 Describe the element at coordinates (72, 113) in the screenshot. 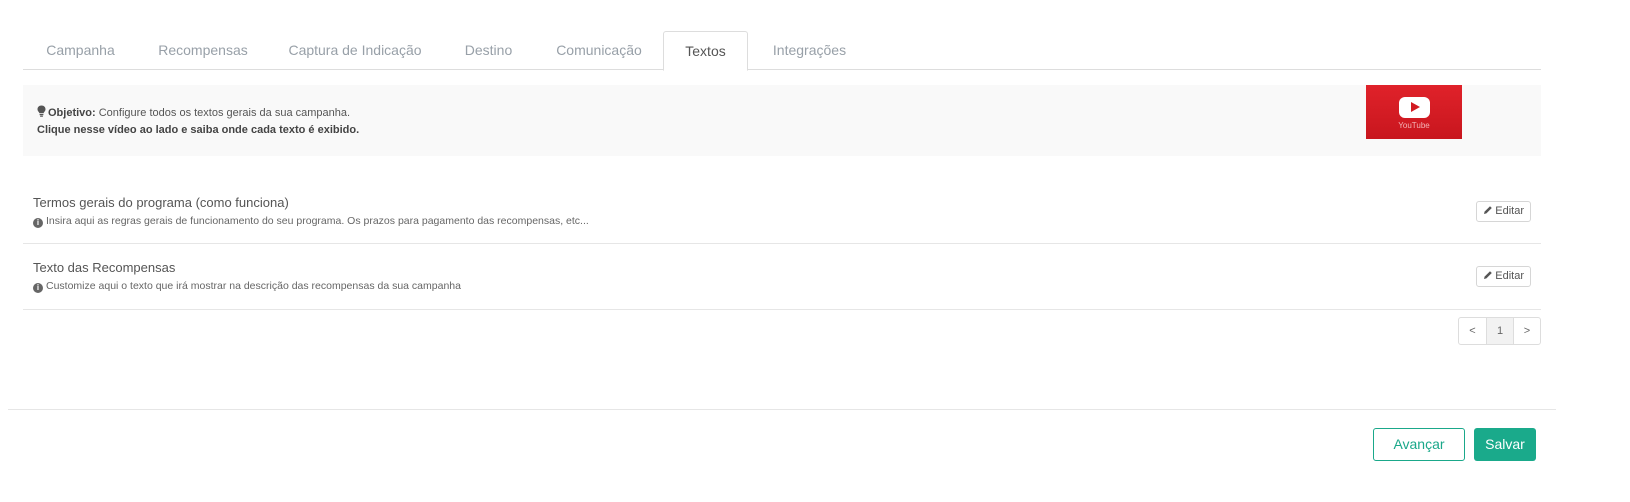

I see `objective-label: Objetivo:` at that location.